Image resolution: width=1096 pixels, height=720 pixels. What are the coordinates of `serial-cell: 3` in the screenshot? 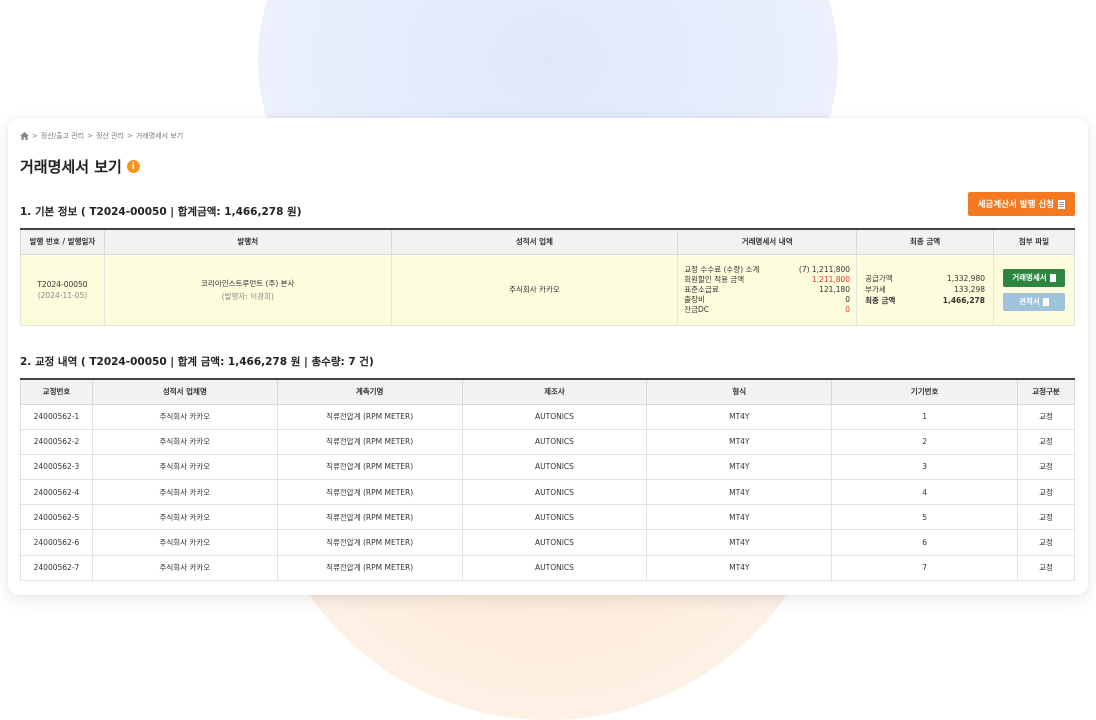 It's located at (924, 467).